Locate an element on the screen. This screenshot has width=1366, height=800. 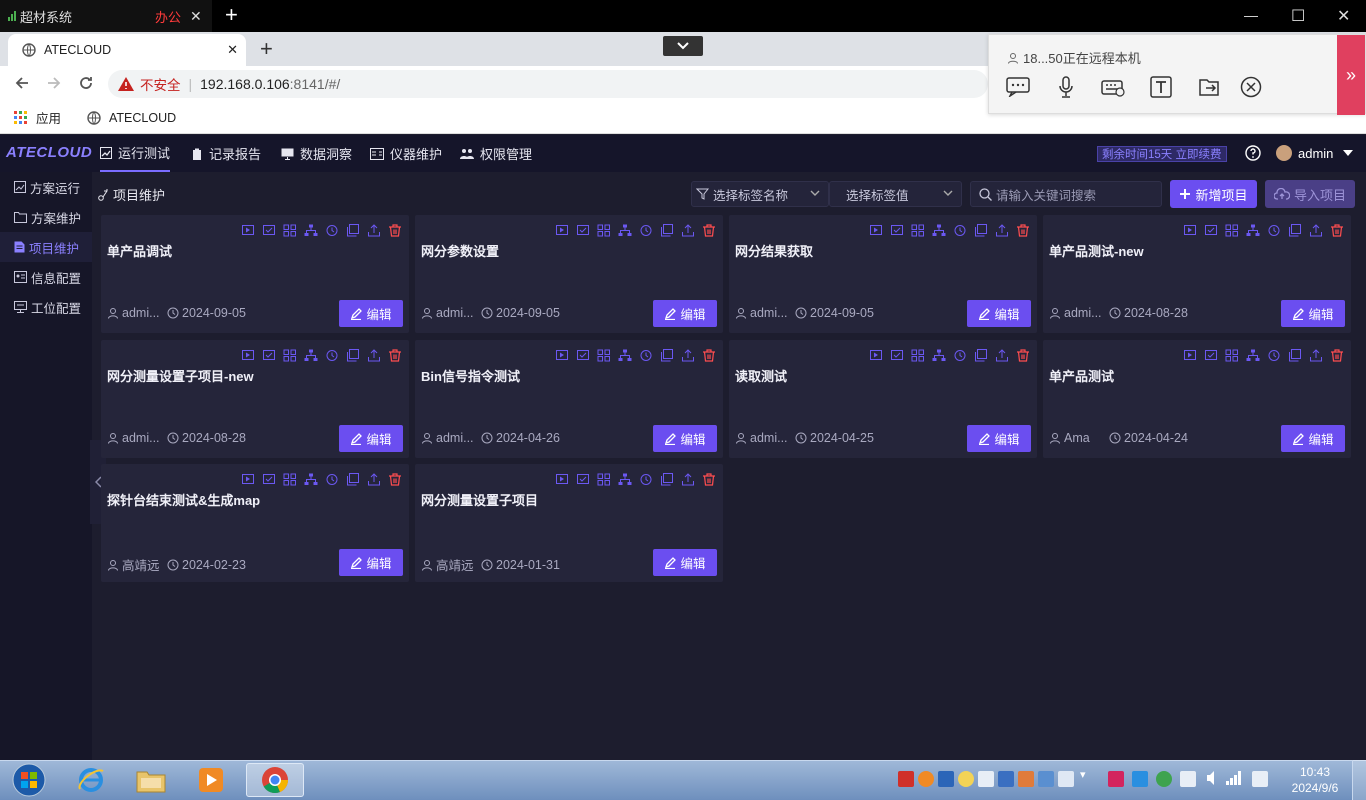
maximize-icon: ☐ is located at coordinates (1298, 16).